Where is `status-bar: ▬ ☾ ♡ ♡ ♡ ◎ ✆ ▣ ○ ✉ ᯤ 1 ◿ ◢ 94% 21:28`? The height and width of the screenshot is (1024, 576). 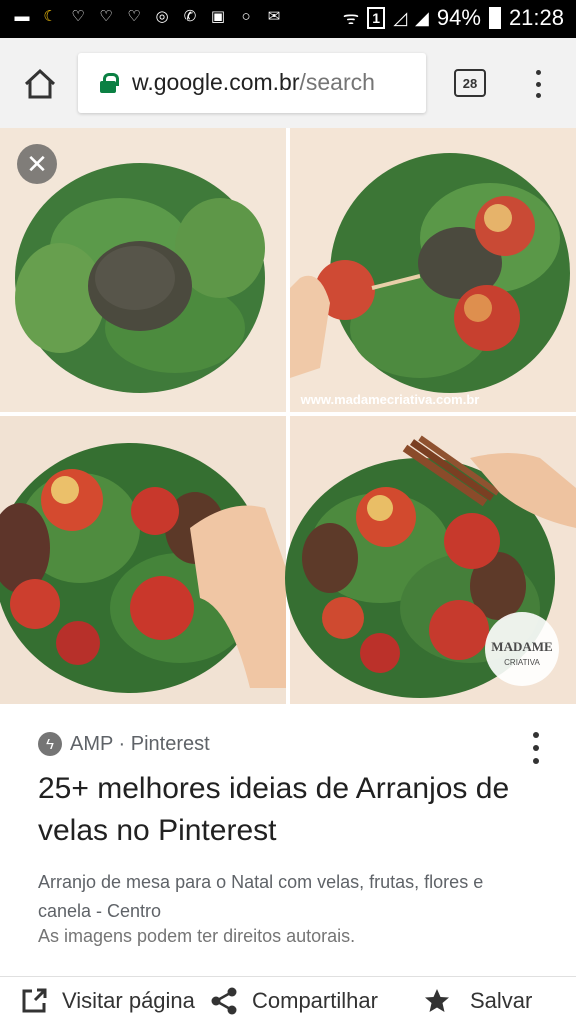
status-bar: ▬ ☾ ♡ ♡ ♡ ◎ ✆ ▣ ○ ✉ ᯤ 1 ◿ ◢ 94% 21:28 is located at coordinates (288, 19).